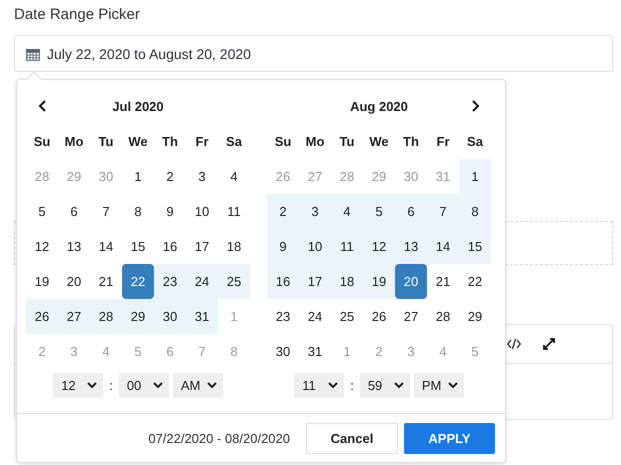 The height and width of the screenshot is (465, 621). I want to click on hour-select: 11, so click(319, 385).